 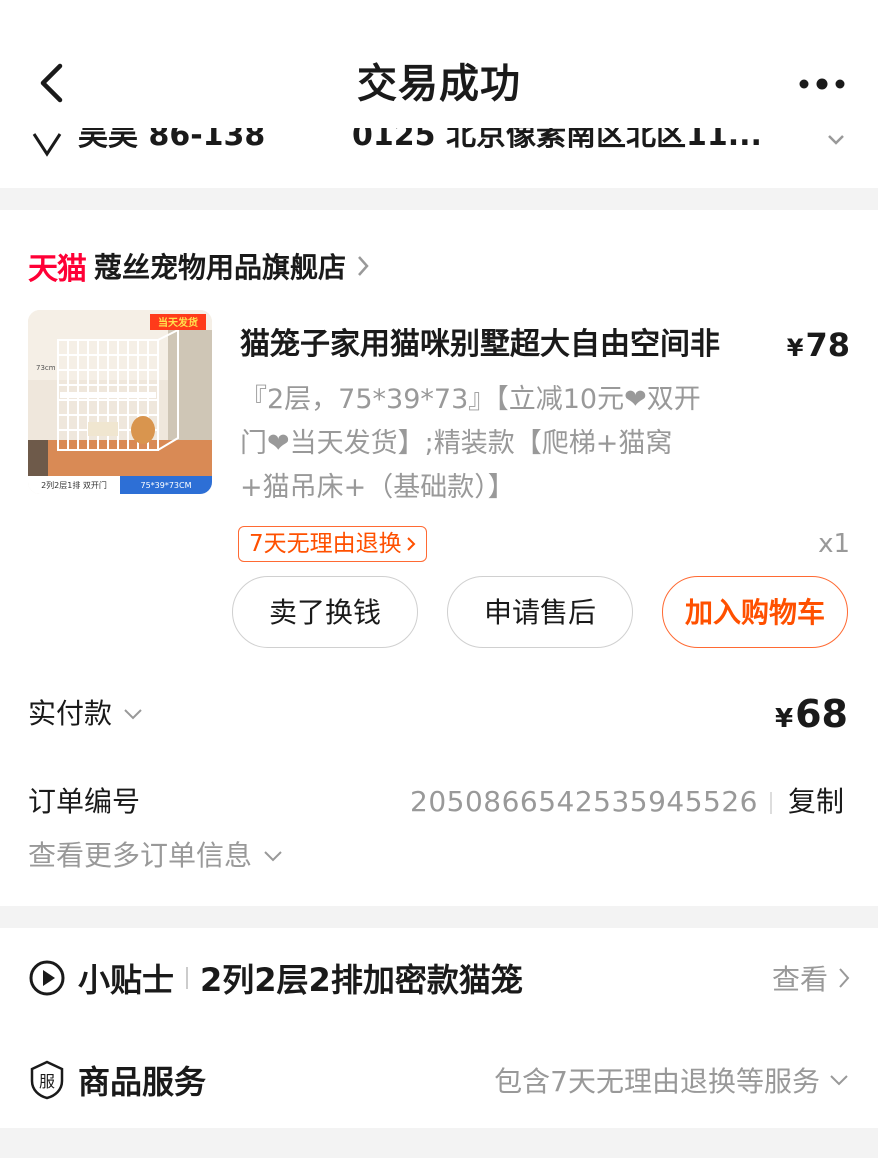 What do you see at coordinates (500, 345) in the screenshot?
I see `product-title: 猫笼子家用猫咪别墅超大自由空间非` at bounding box center [500, 345].